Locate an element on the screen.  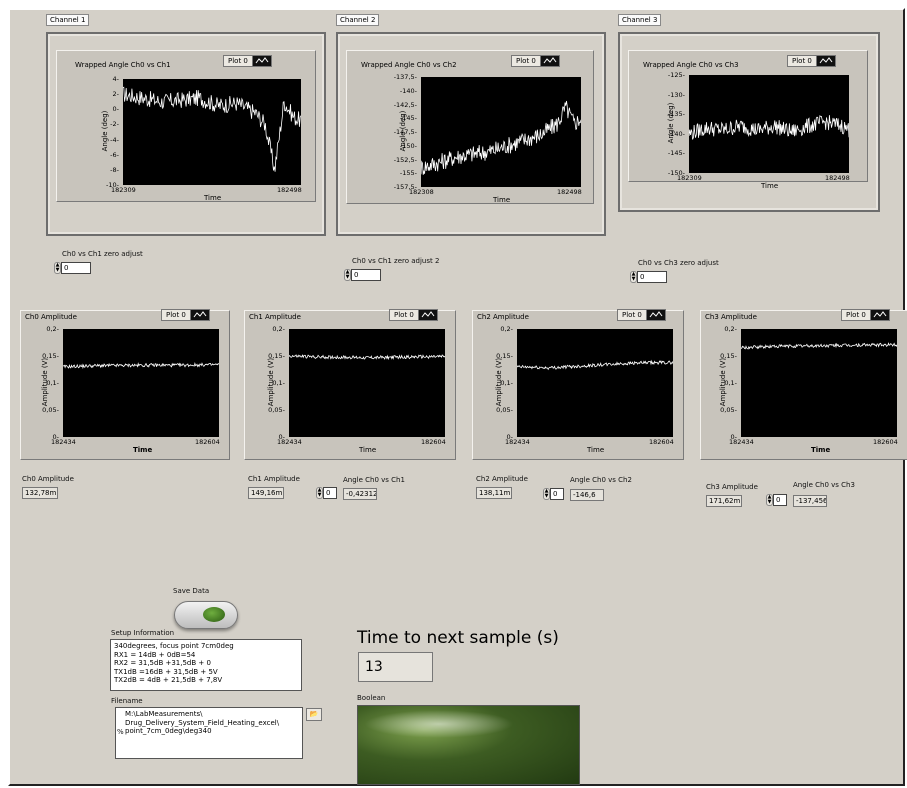
amp-ch3-trace-line is located at coordinates (819, 346).